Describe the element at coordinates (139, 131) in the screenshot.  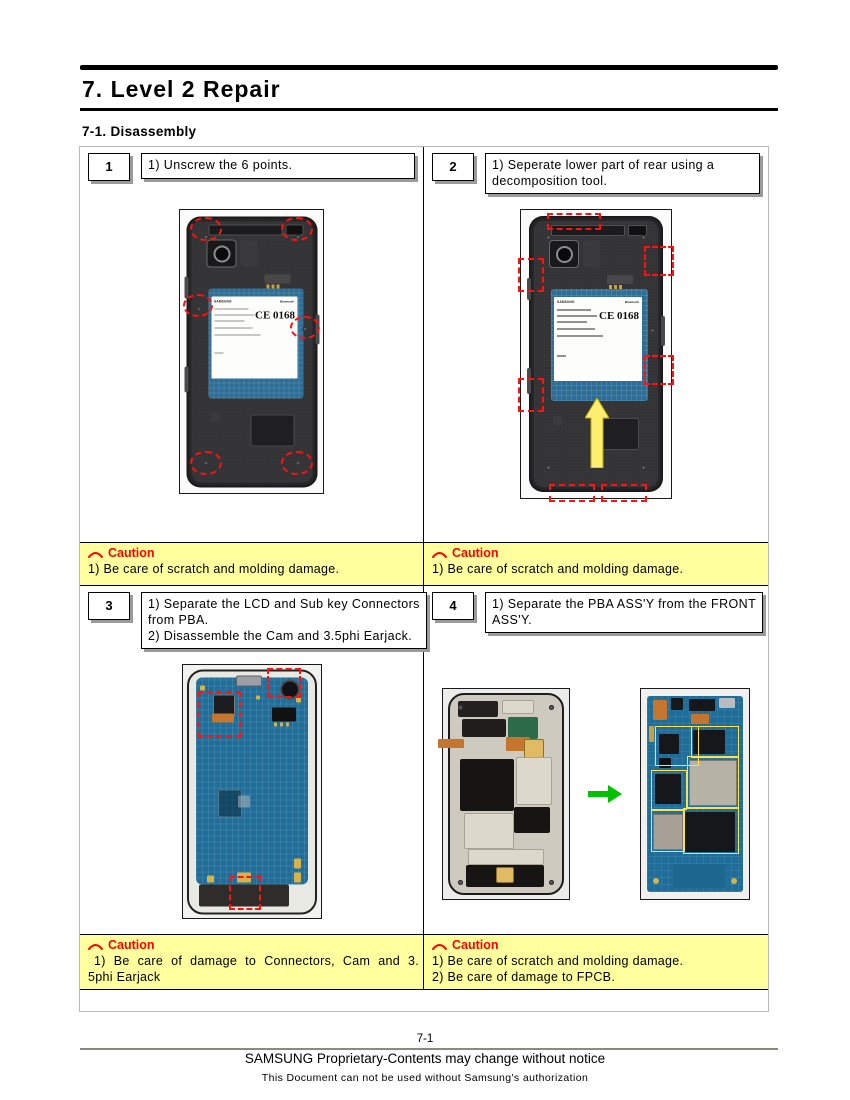
I see `section-title: 7-1. Disassembly` at that location.